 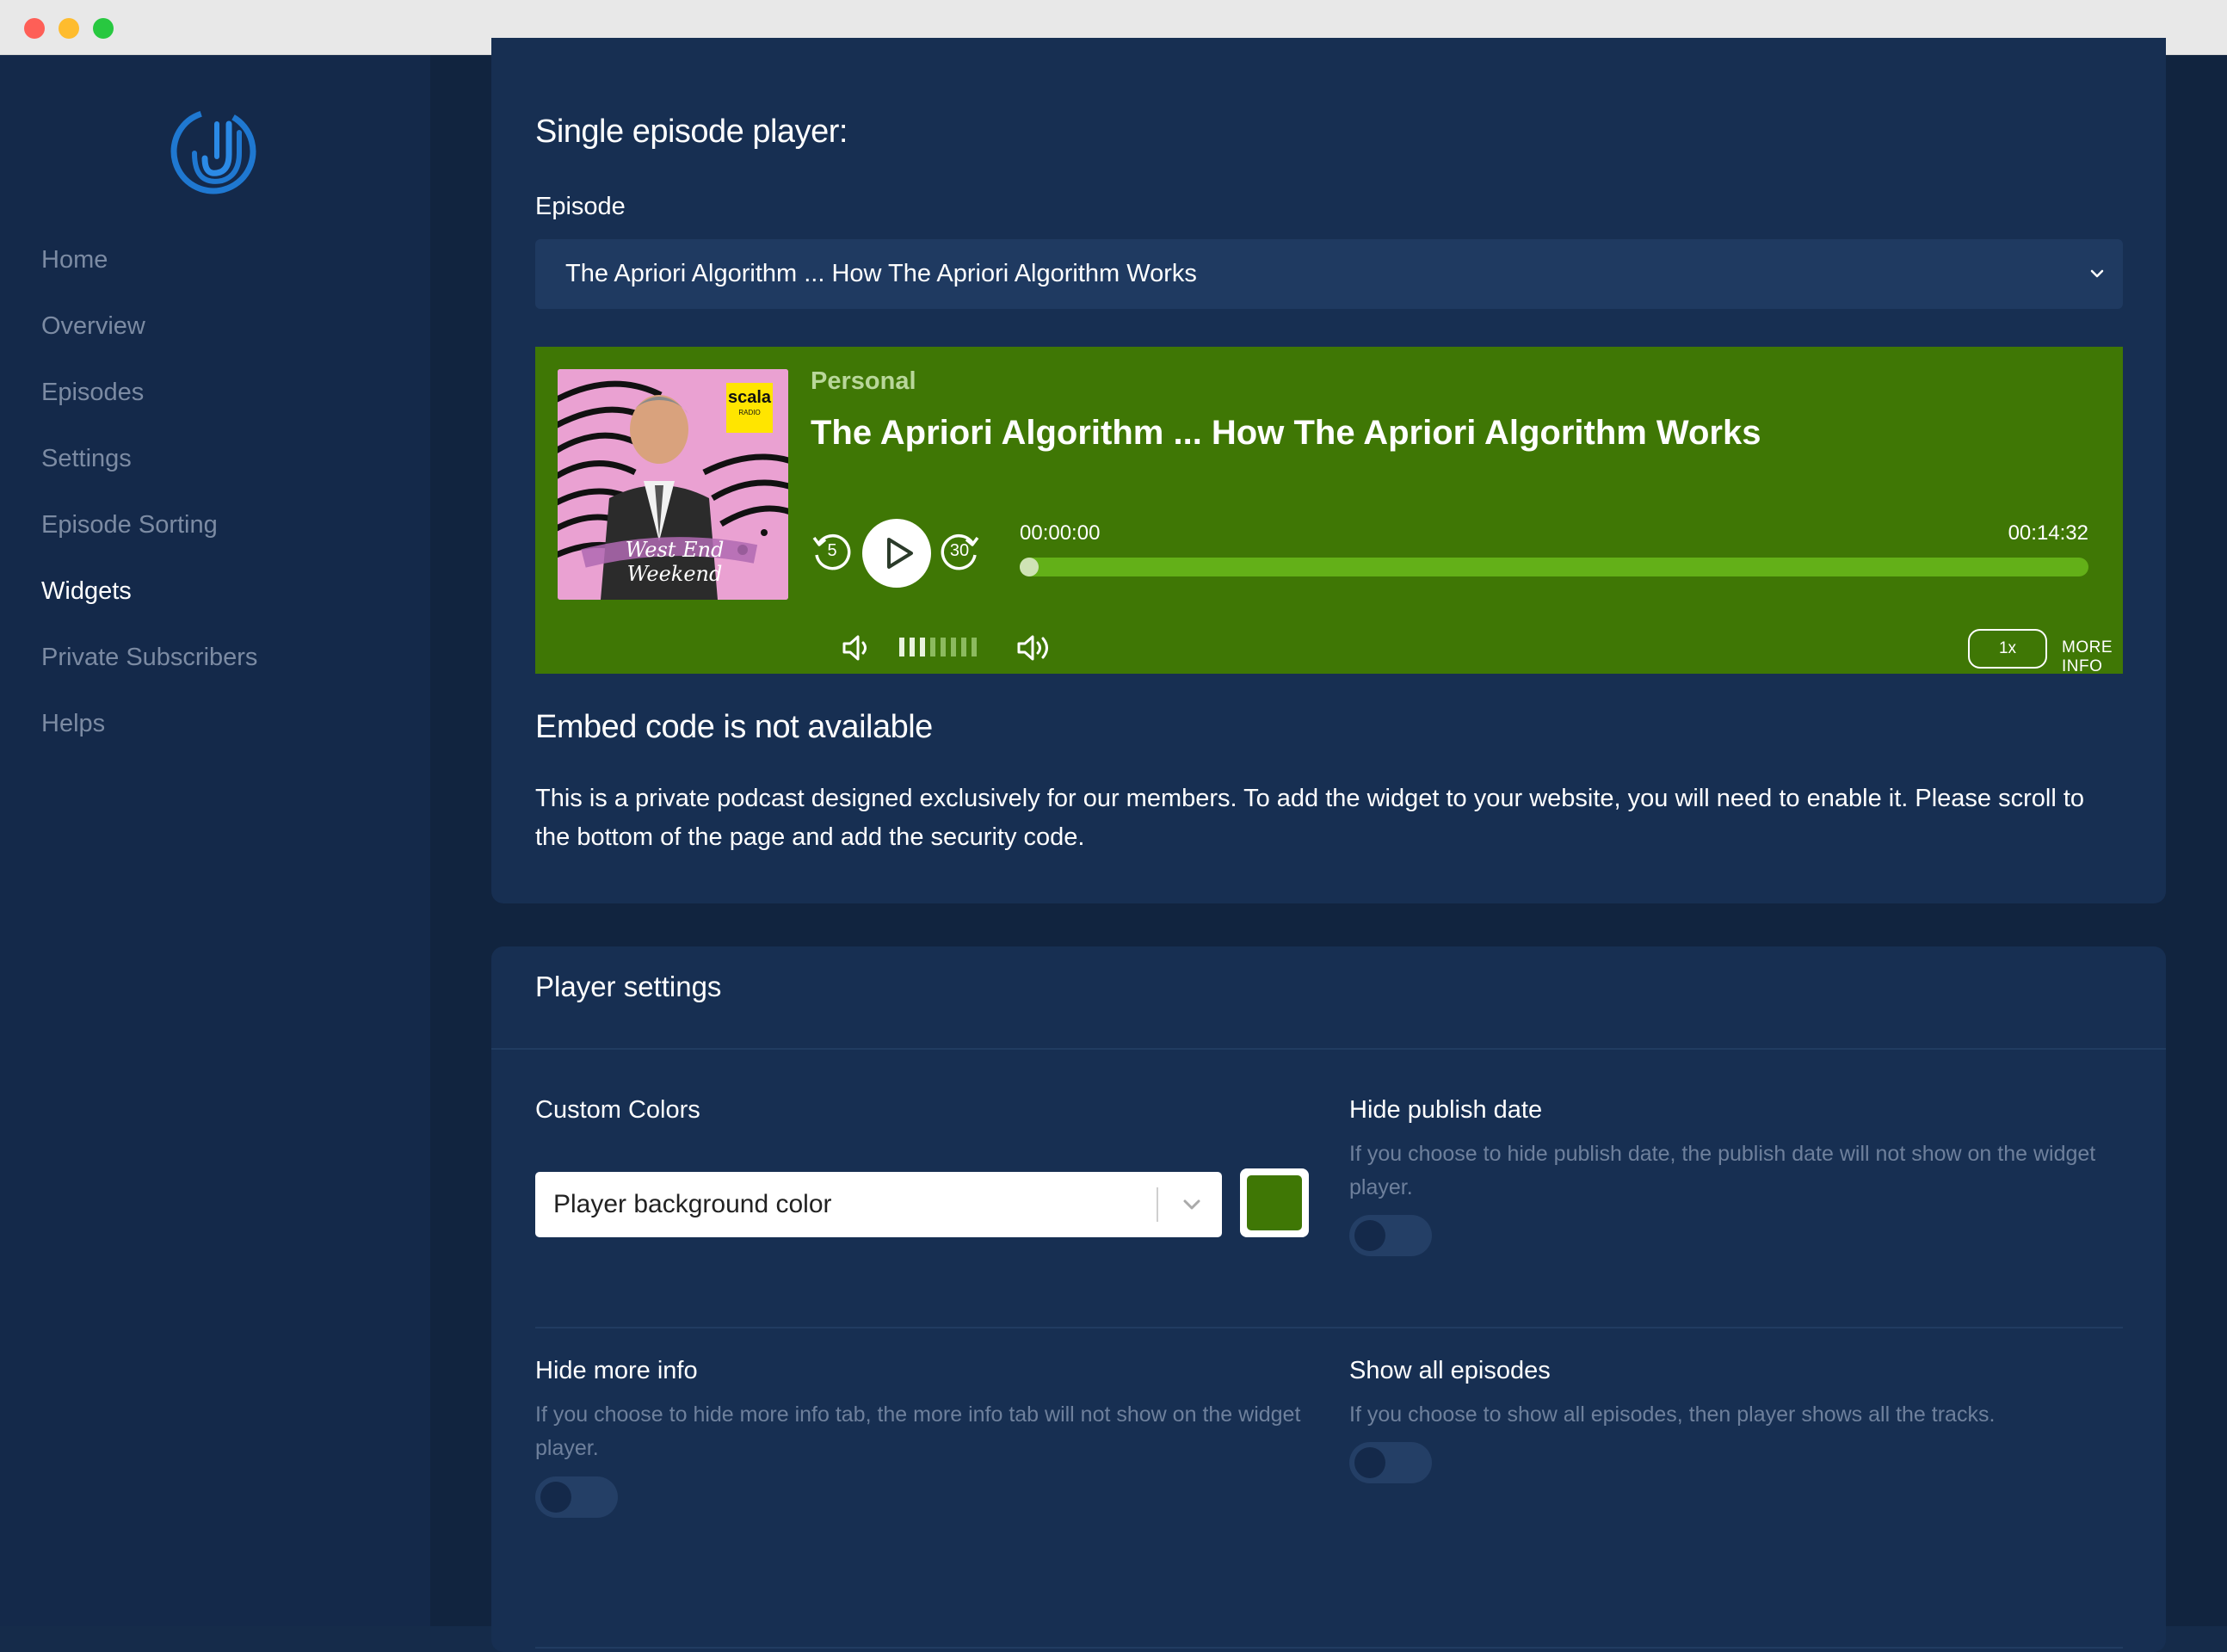 I want to click on show-all-episodes-toggle, so click(x=1391, y=1462).